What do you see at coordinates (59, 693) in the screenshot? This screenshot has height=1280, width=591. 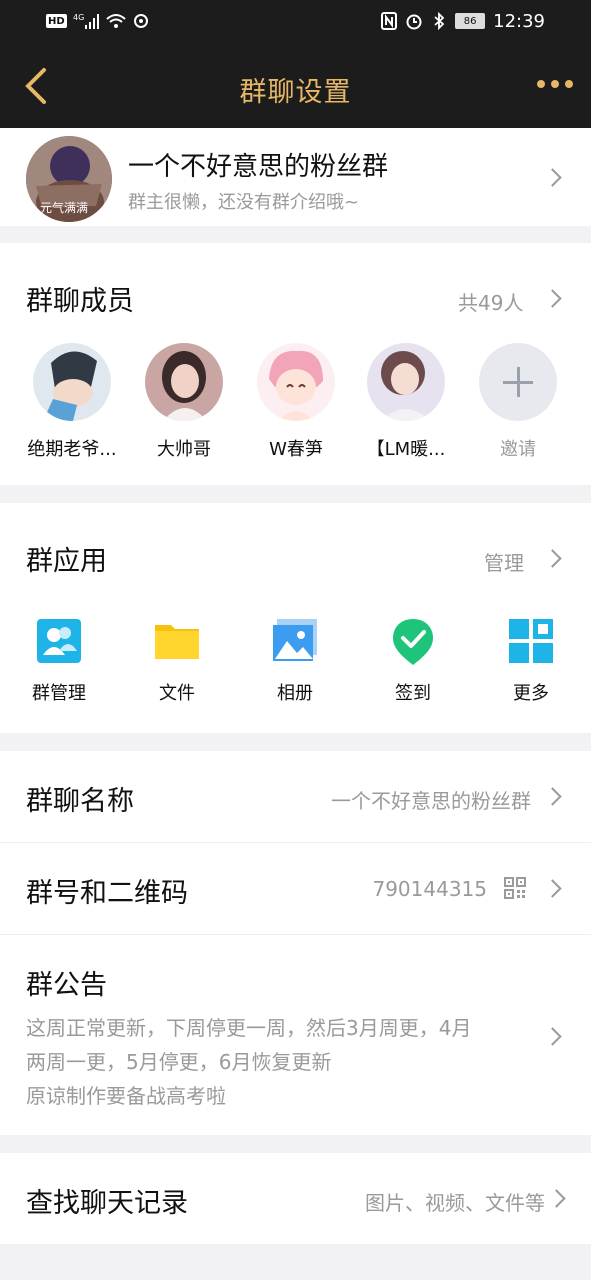 I see `app-label: 群管理` at bounding box center [59, 693].